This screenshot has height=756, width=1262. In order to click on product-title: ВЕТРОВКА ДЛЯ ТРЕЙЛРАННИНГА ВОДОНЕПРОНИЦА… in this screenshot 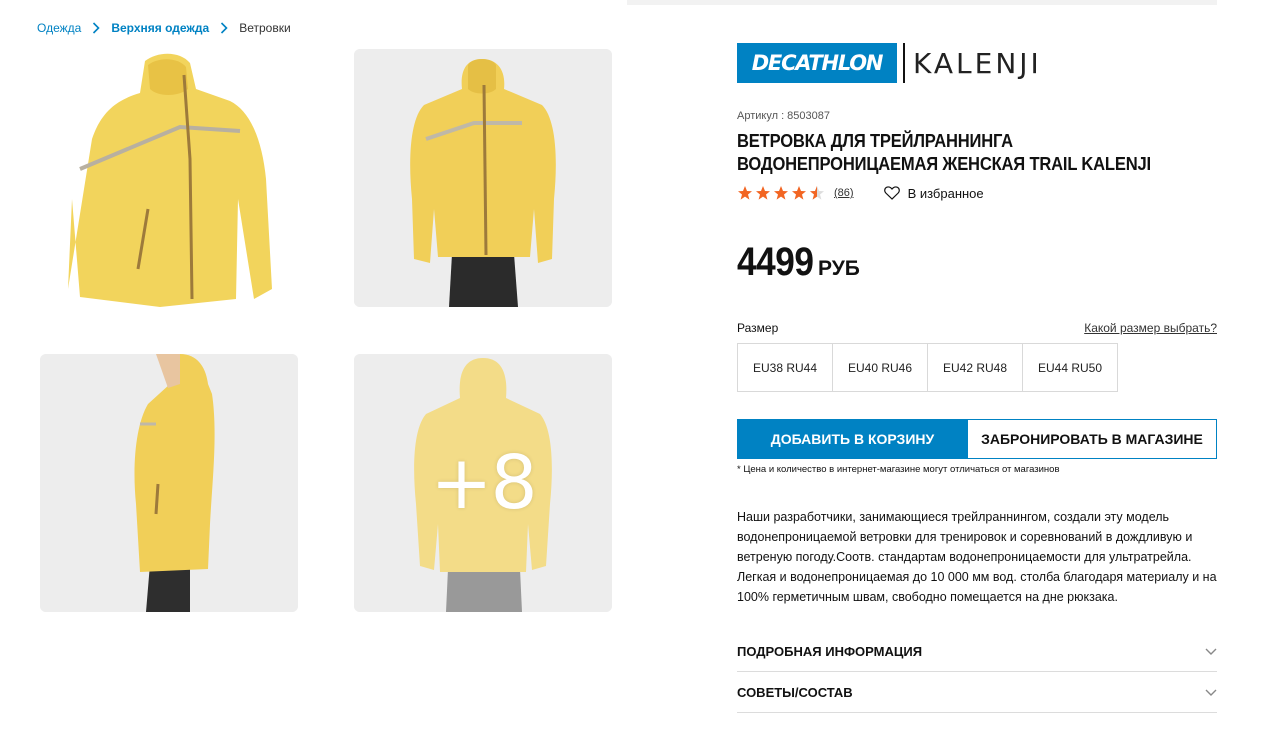, I will do `click(953, 153)`.